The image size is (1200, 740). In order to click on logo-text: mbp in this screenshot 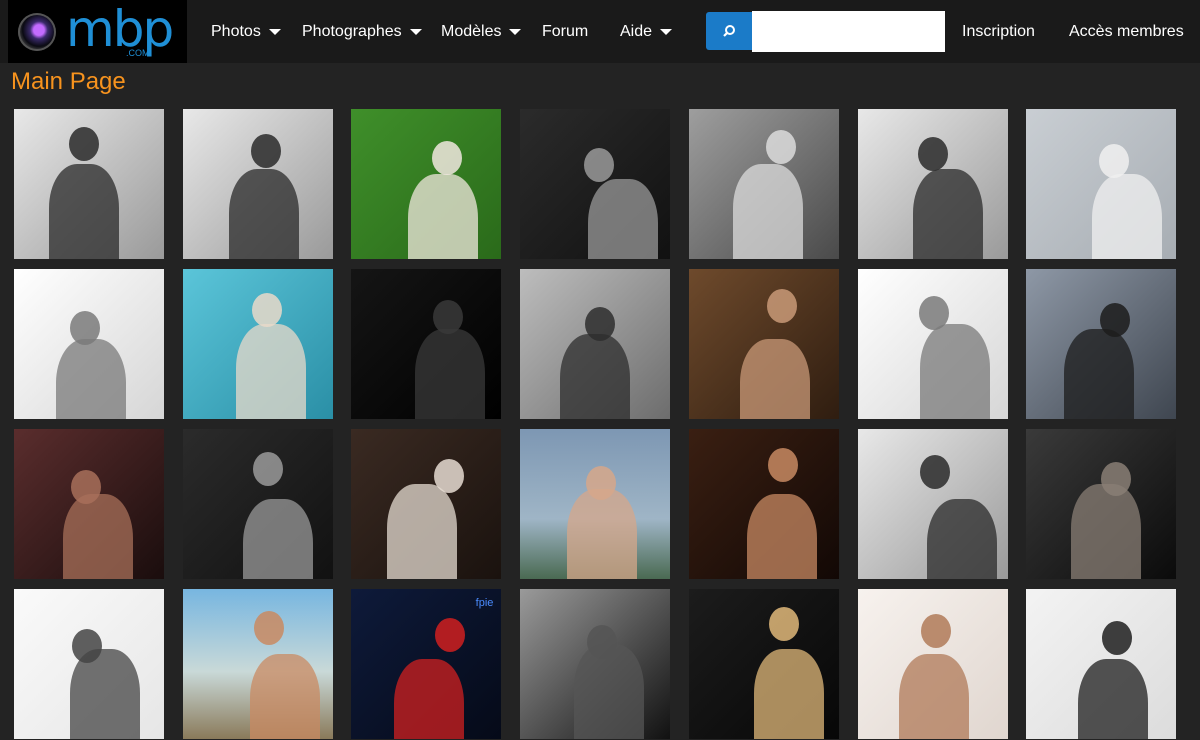, I will do `click(120, 29)`.